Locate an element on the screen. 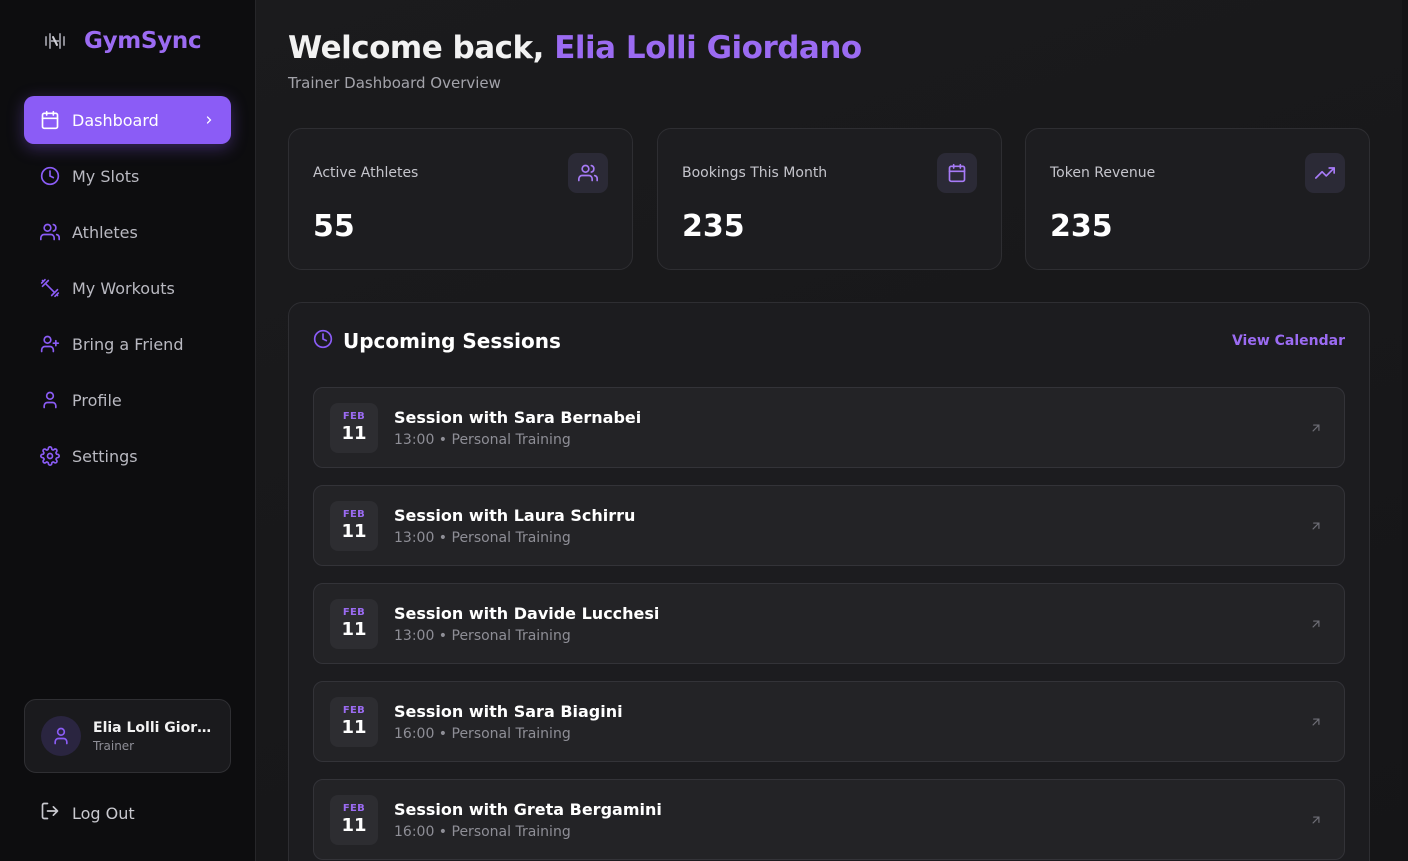  user-card: Elia Lolli Giordano Trainer is located at coordinates (127, 736).